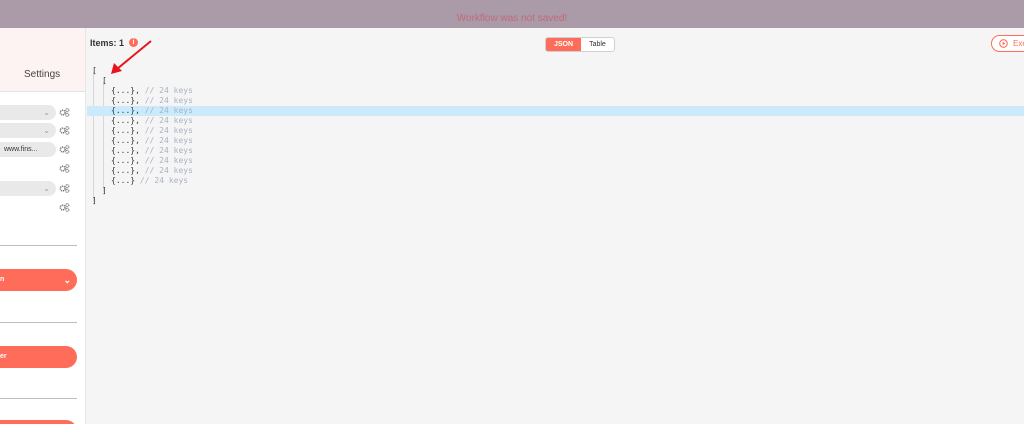  I want to click on add-option-button: n ⌄, so click(38, 280).